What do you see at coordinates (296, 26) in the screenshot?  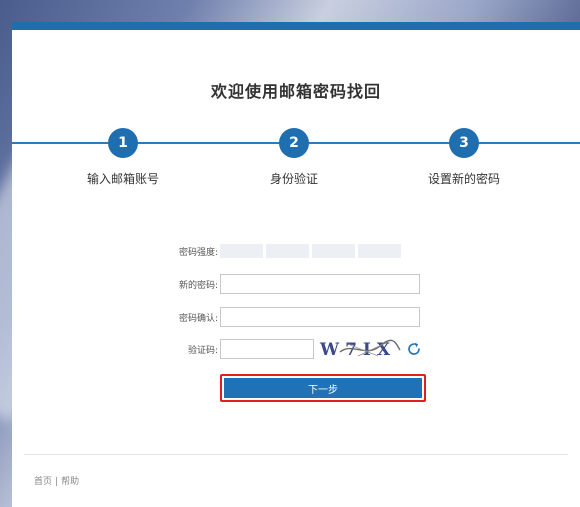 I see `card-top-bar` at bounding box center [296, 26].